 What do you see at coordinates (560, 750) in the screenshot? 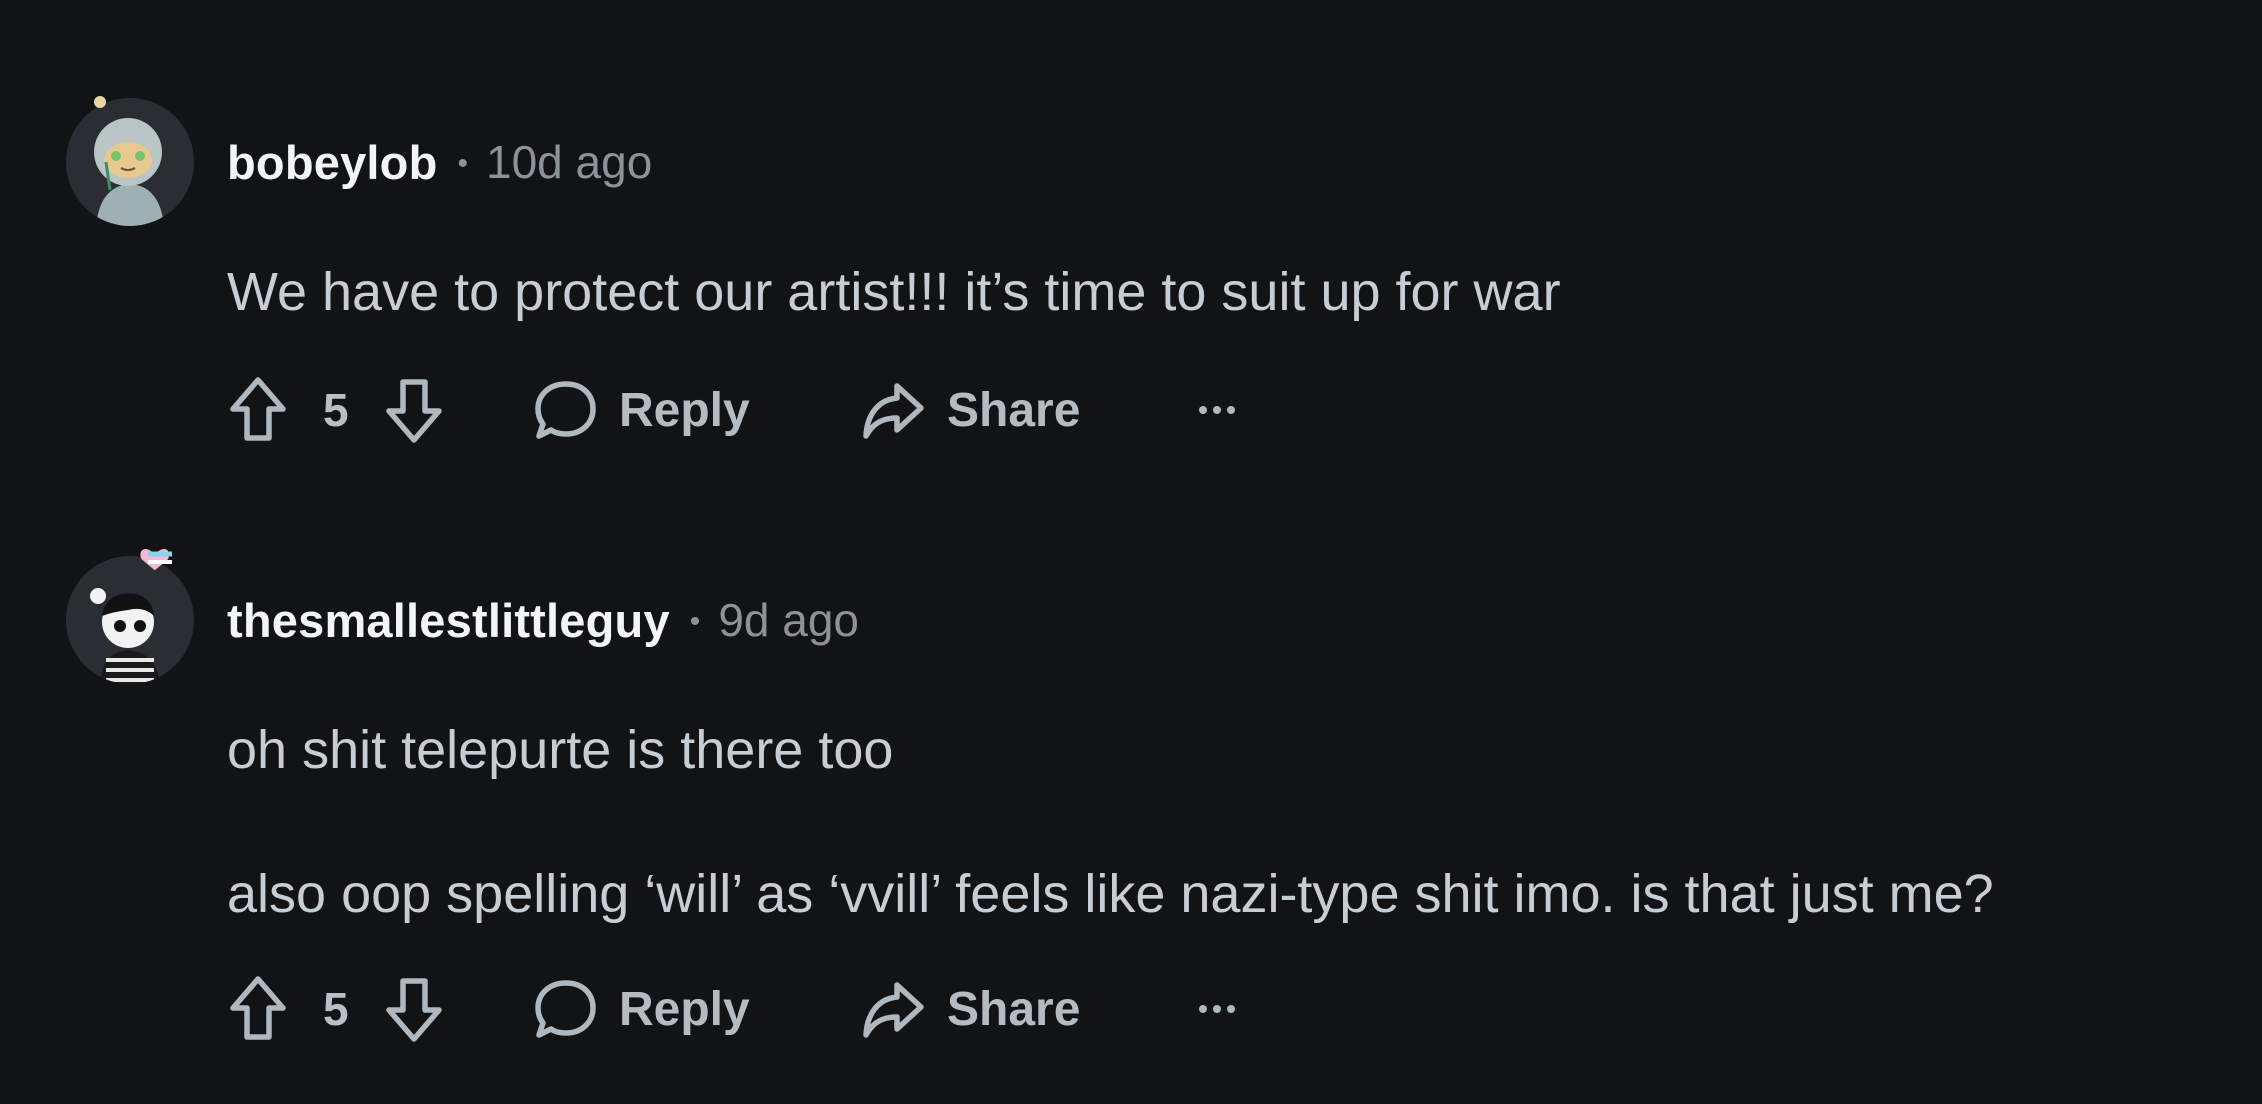
I see `comment-body-paragraph: oh shit telepurte is there too` at bounding box center [560, 750].